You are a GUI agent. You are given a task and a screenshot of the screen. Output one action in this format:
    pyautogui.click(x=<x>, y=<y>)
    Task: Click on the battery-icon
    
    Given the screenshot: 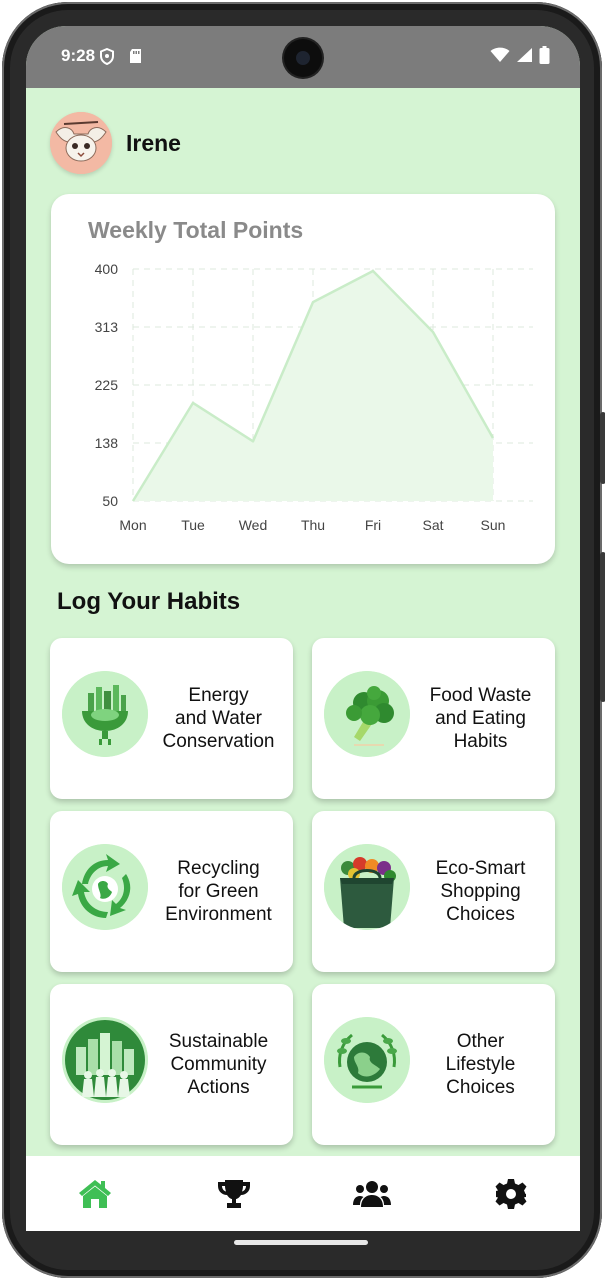 What is the action you would take?
    pyautogui.click(x=544, y=57)
    